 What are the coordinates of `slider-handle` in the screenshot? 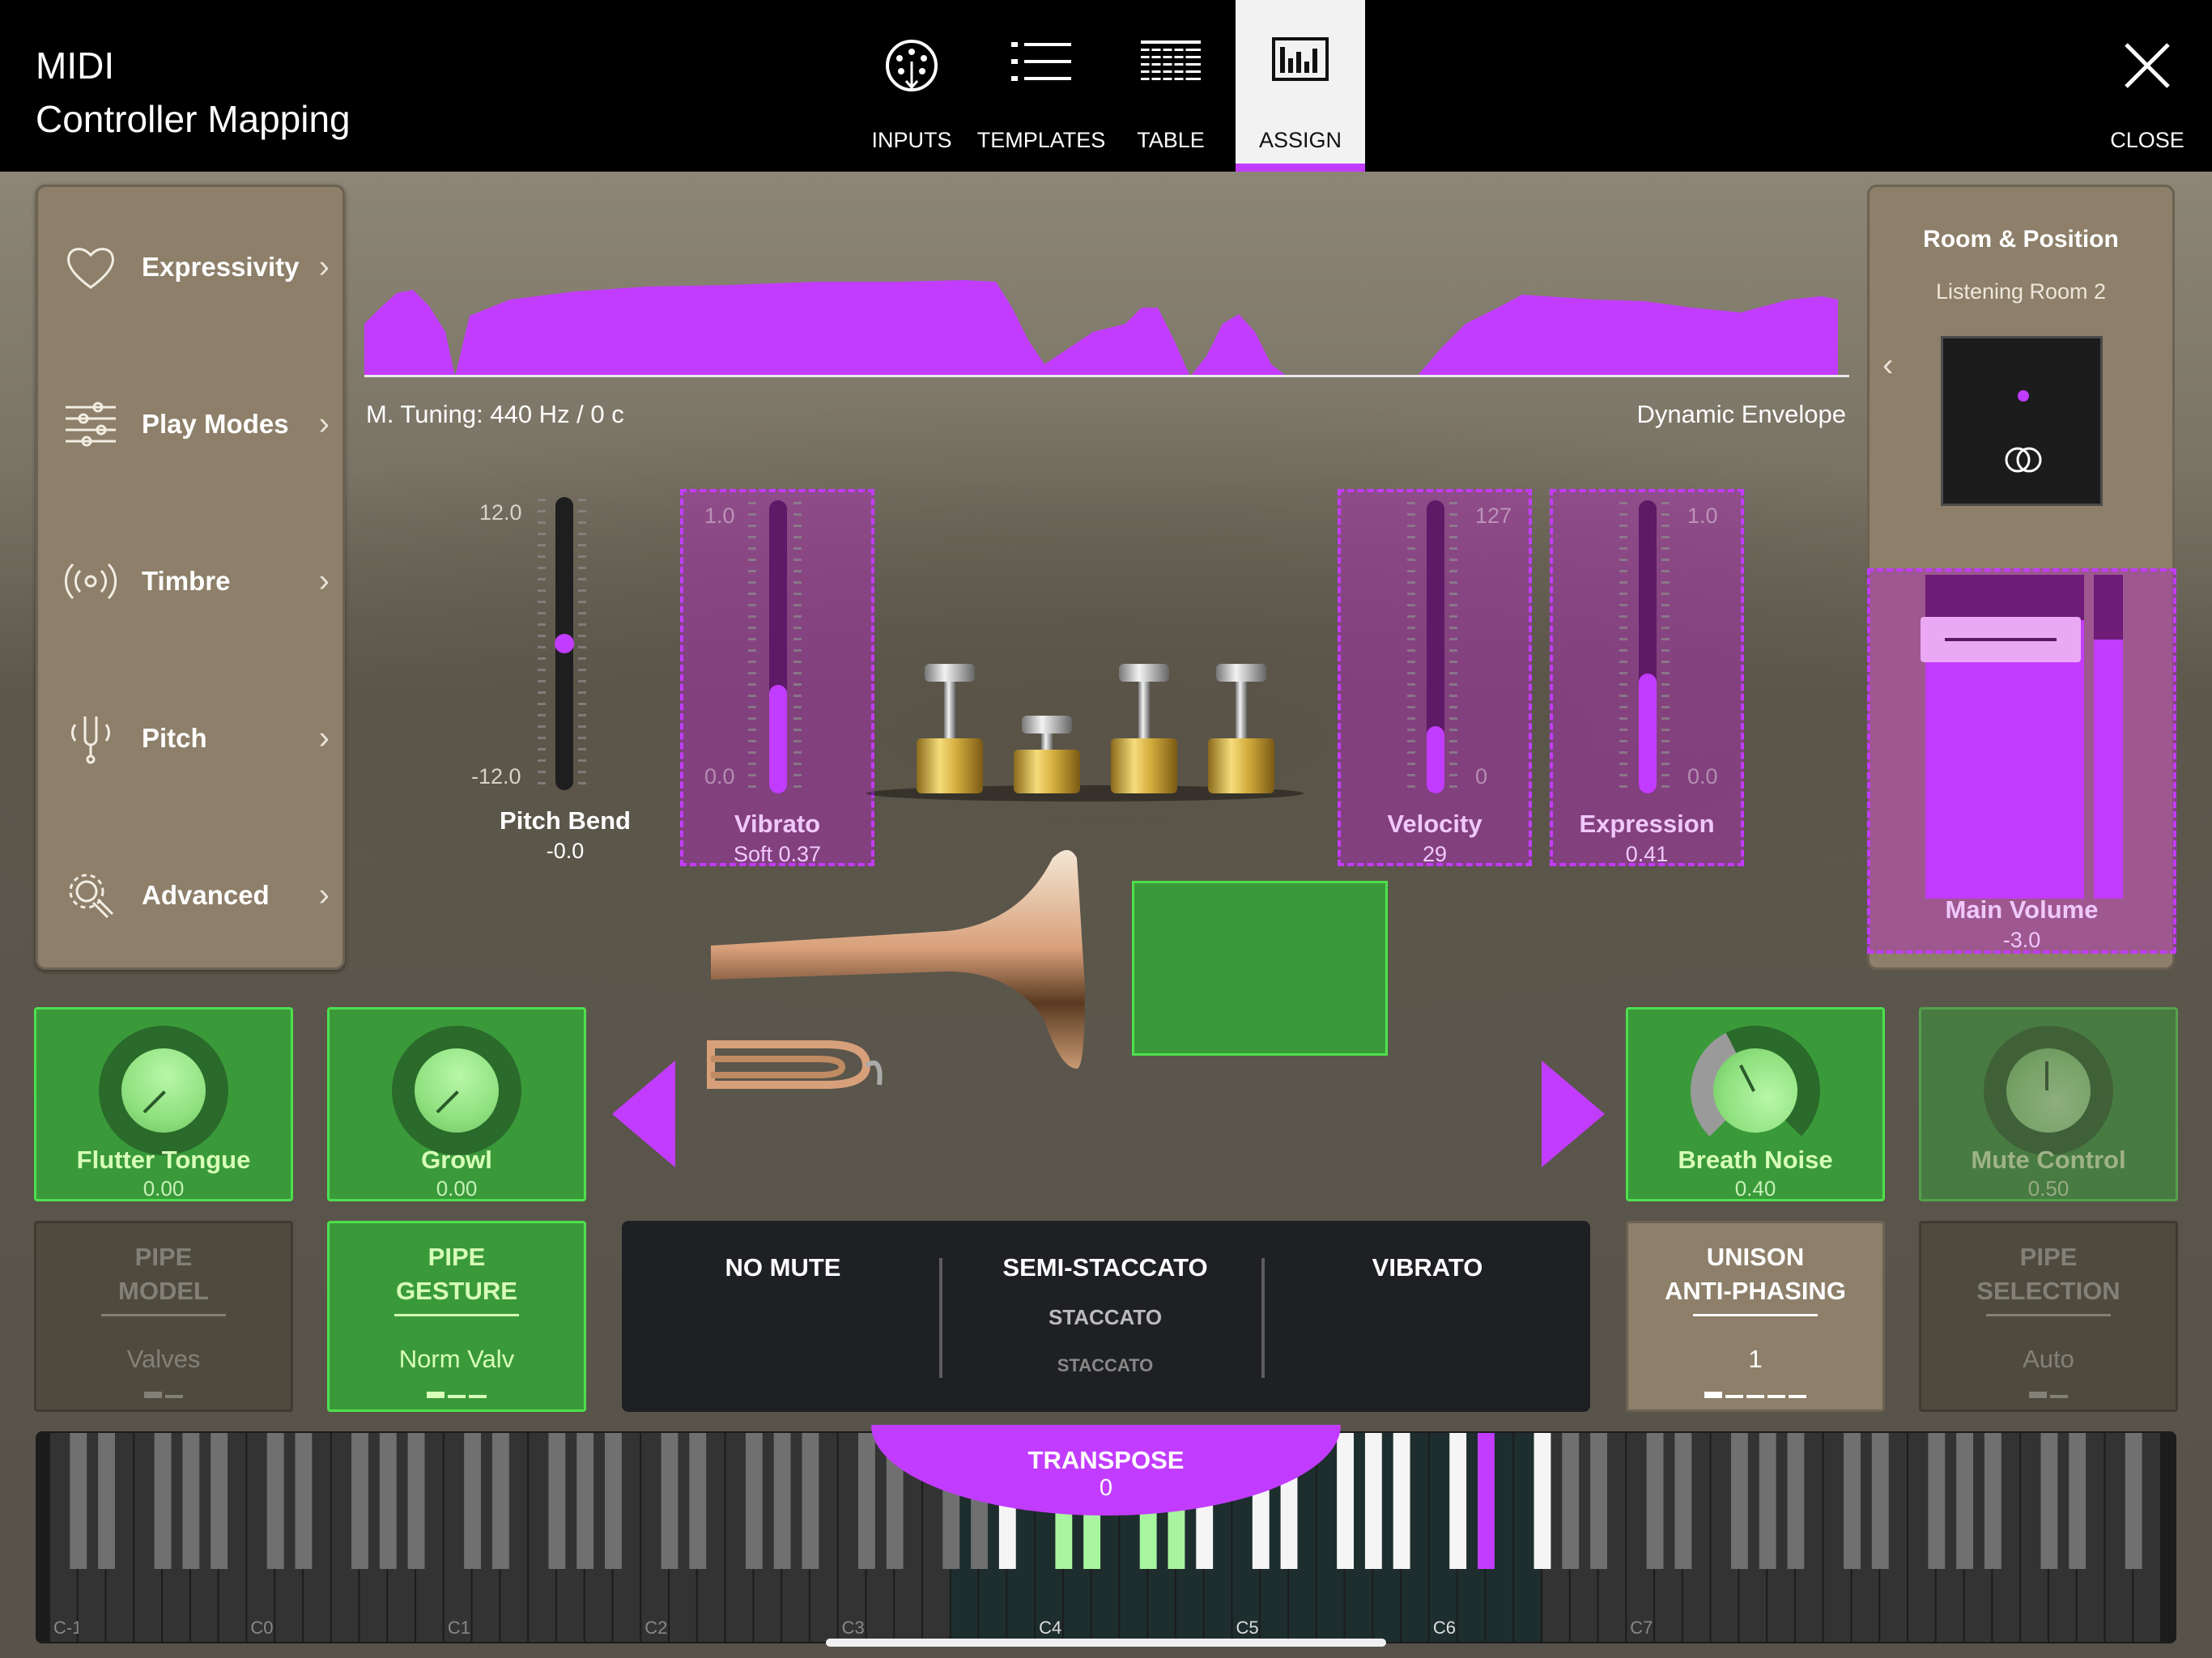 It's located at (564, 643).